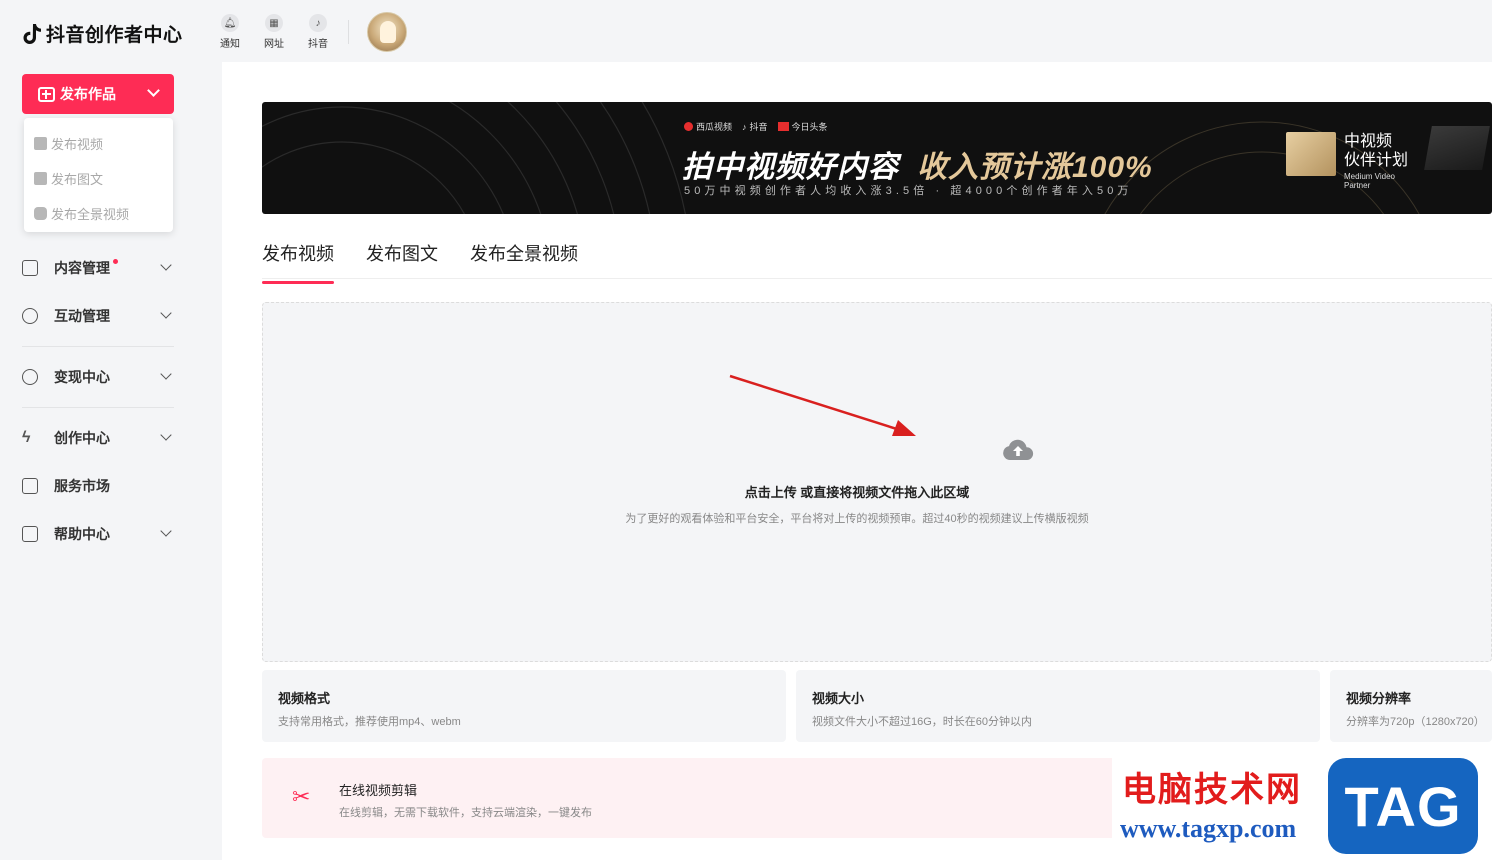 The height and width of the screenshot is (860, 1492). Describe the element at coordinates (524, 706) in the screenshot. I see `info-card-format: 视频格式 支持常用格式，推荐使用mp4、webm` at that location.